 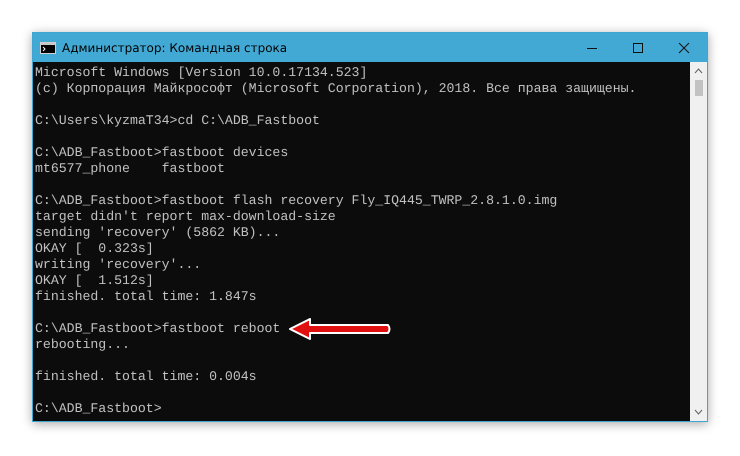 I want to click on console-line: finished. total time: 1.847s, so click(x=146, y=296).